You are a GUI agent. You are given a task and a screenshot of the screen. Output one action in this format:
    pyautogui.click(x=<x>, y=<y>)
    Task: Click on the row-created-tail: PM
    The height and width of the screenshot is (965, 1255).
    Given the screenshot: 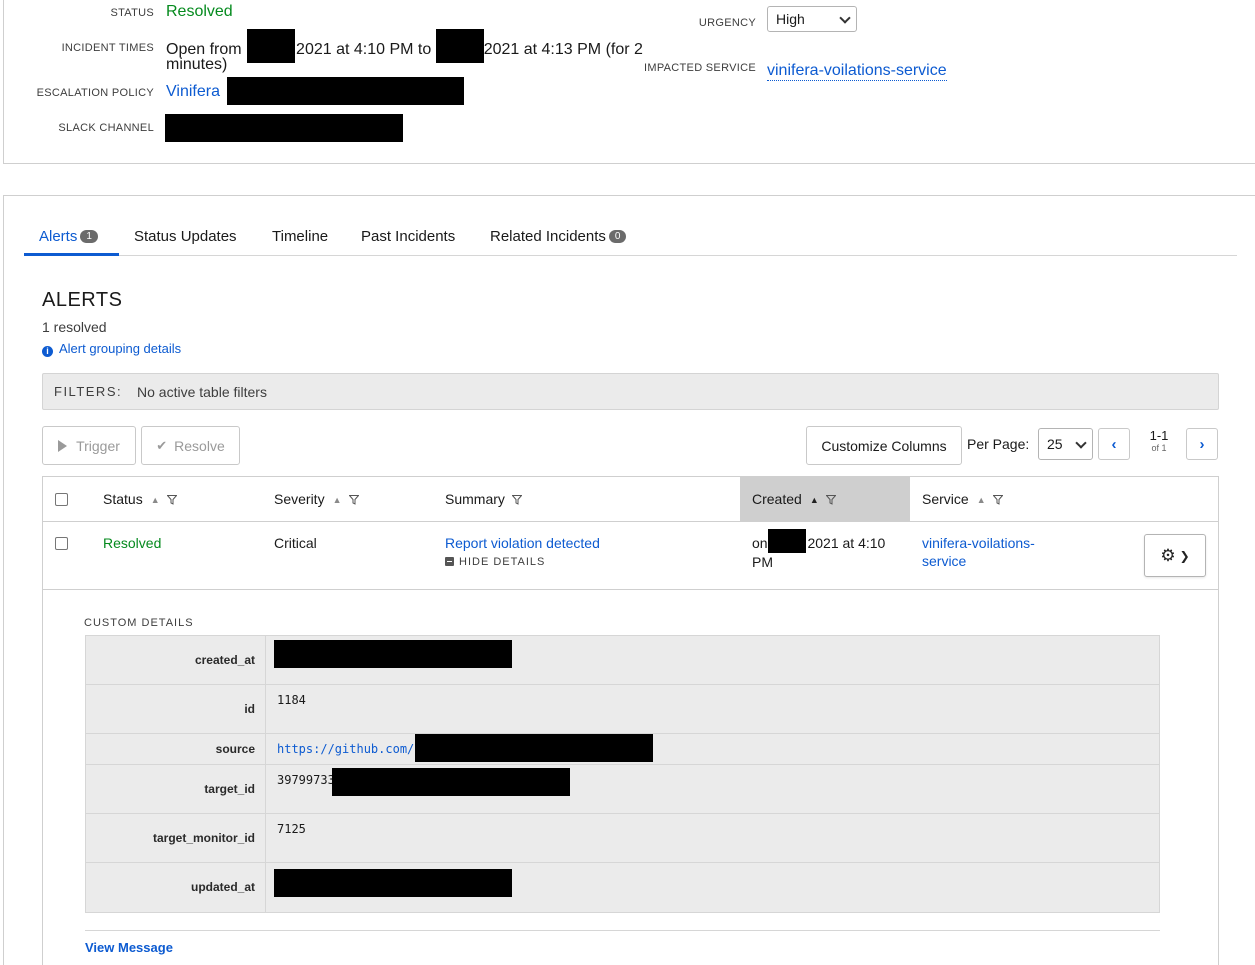 What is the action you would take?
    pyautogui.click(x=762, y=562)
    